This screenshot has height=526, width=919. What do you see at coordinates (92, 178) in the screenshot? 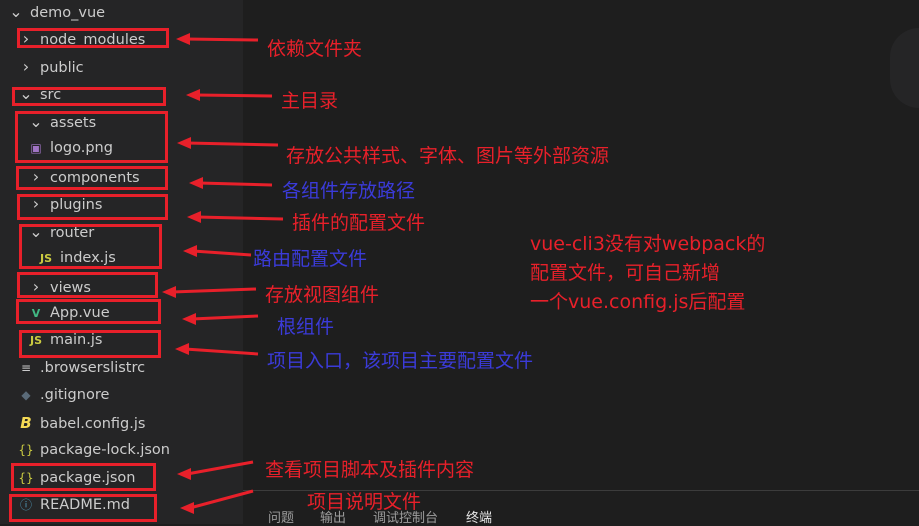
I see `highlight-components` at bounding box center [92, 178].